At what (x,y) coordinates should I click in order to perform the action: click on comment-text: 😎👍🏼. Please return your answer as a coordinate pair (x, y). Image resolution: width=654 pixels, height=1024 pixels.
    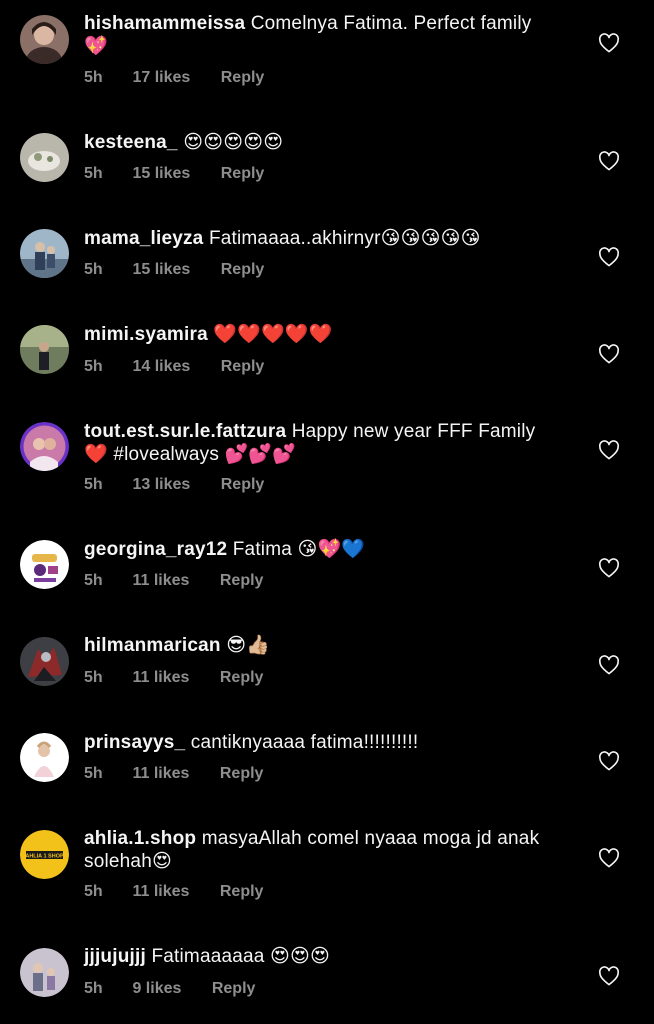
    Looking at the image, I should click on (248, 645).